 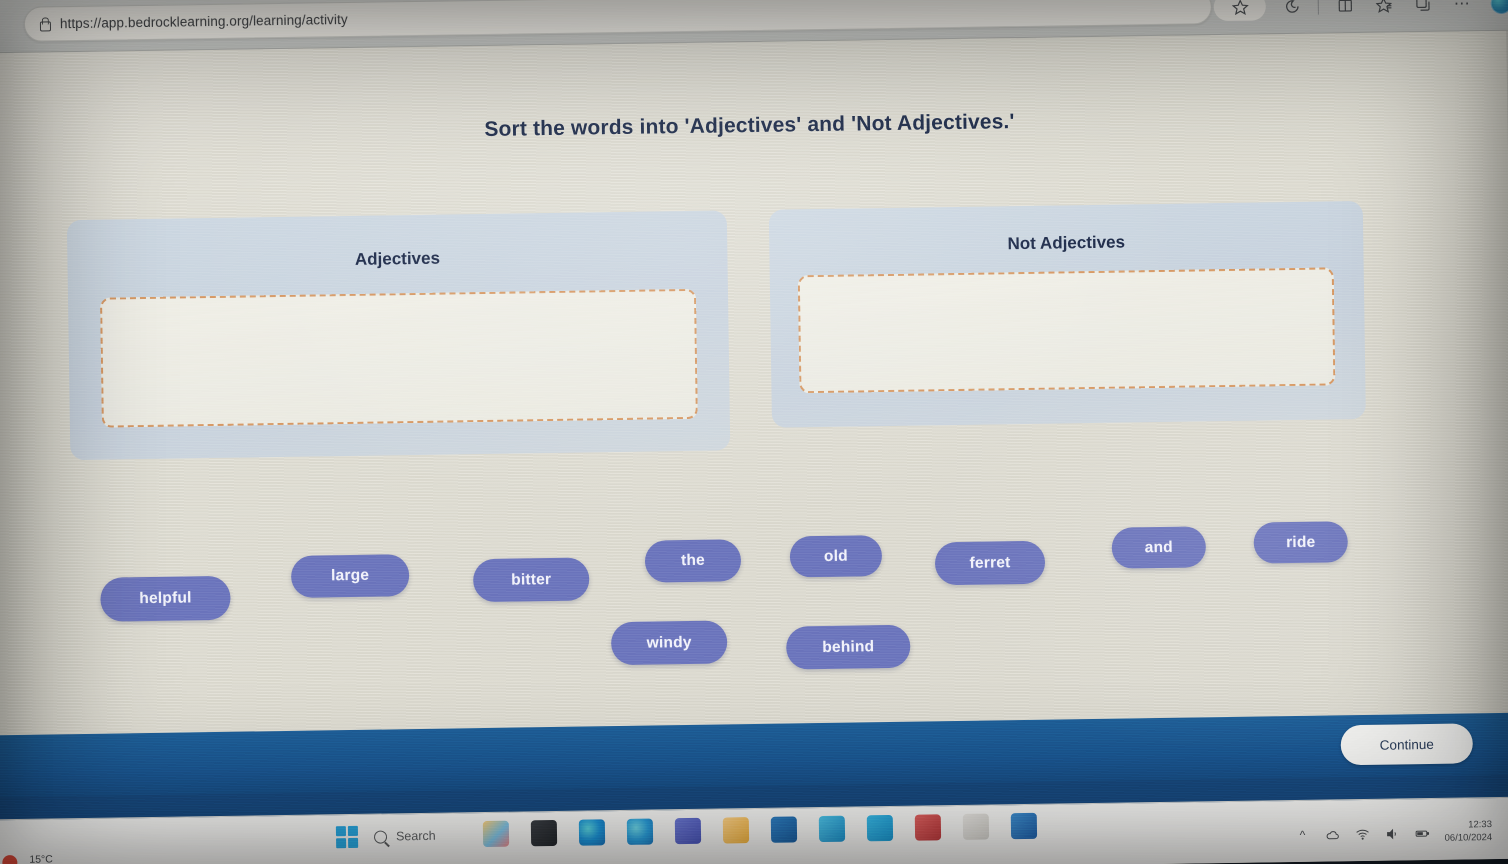 What do you see at coordinates (1292, 9) in the screenshot?
I see `copilot-icon` at bounding box center [1292, 9].